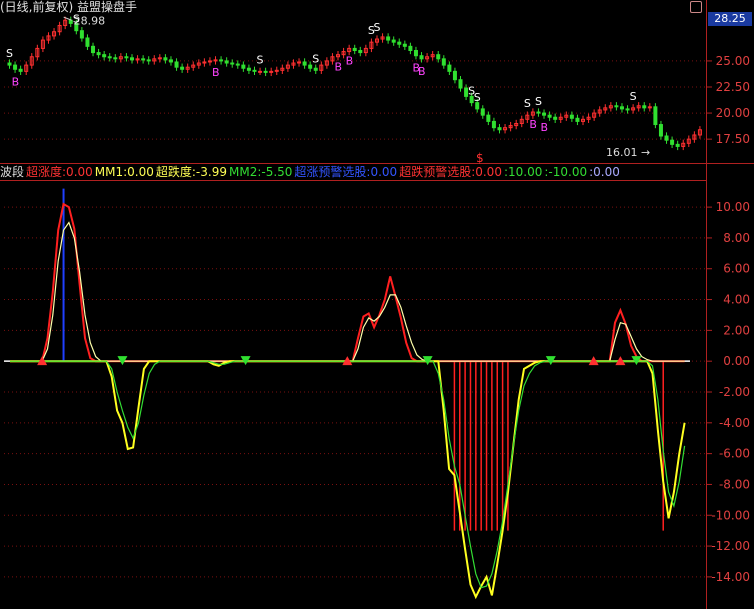 This screenshot has width=754, height=609. What do you see at coordinates (339, 67) in the screenshot?
I see `buy-signal-2: B` at bounding box center [339, 67].